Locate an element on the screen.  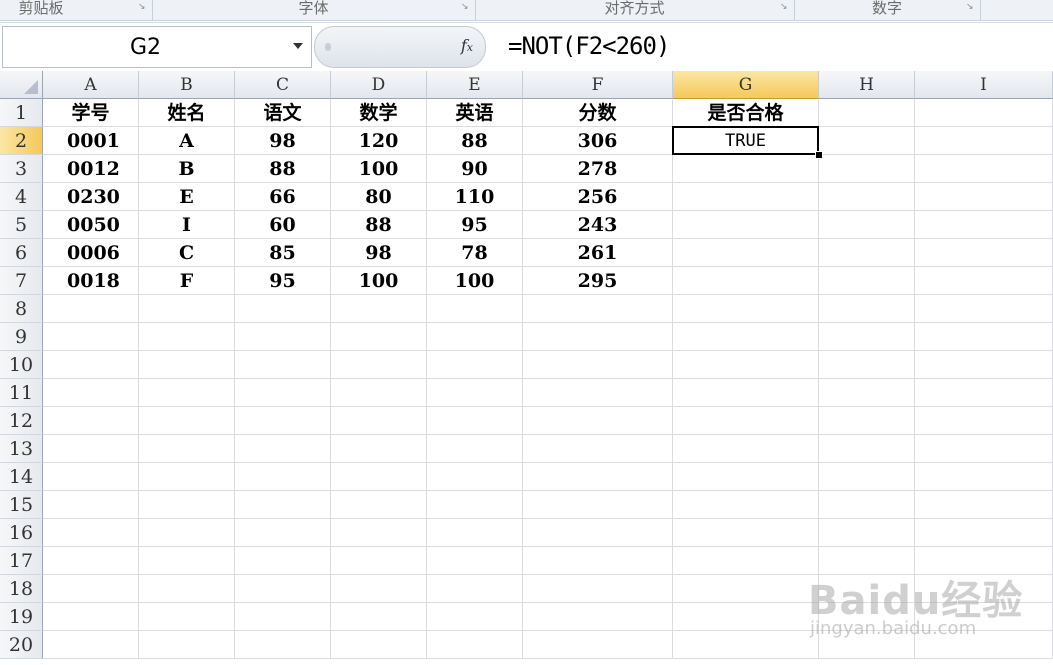
cell-e15 is located at coordinates (475, 505).